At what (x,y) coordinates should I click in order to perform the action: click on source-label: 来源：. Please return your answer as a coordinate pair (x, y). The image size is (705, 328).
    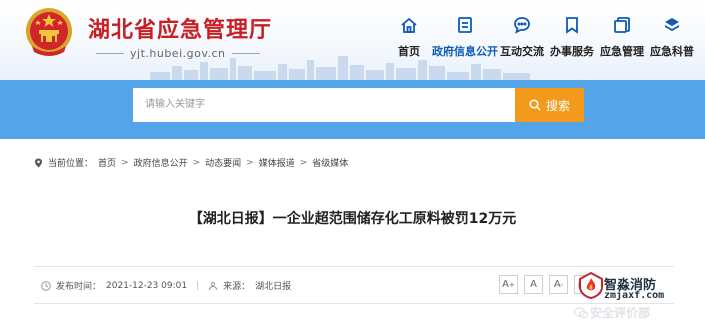
    Looking at the image, I should click on (237, 287).